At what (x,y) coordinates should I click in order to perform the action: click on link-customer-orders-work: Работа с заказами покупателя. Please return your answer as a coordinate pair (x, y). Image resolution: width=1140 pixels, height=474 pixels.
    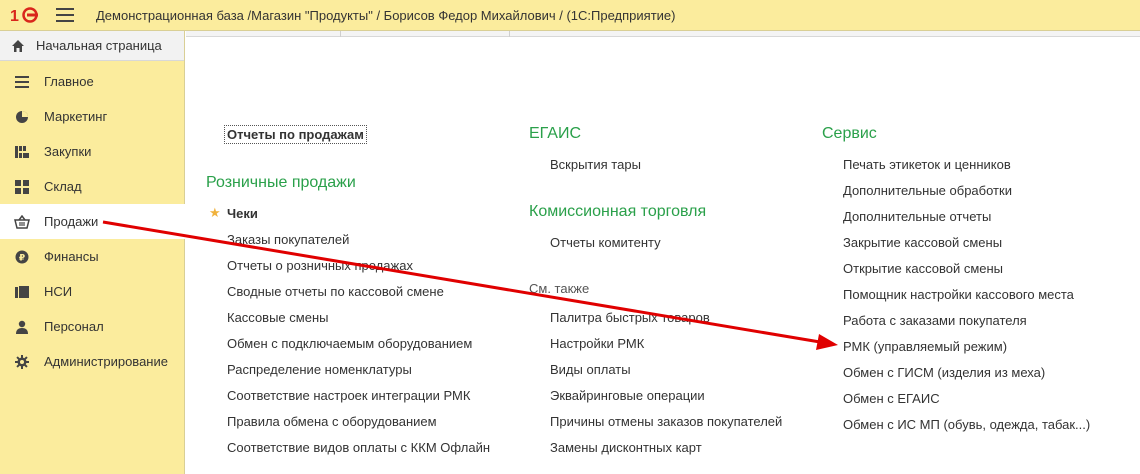
    Looking at the image, I should click on (935, 320).